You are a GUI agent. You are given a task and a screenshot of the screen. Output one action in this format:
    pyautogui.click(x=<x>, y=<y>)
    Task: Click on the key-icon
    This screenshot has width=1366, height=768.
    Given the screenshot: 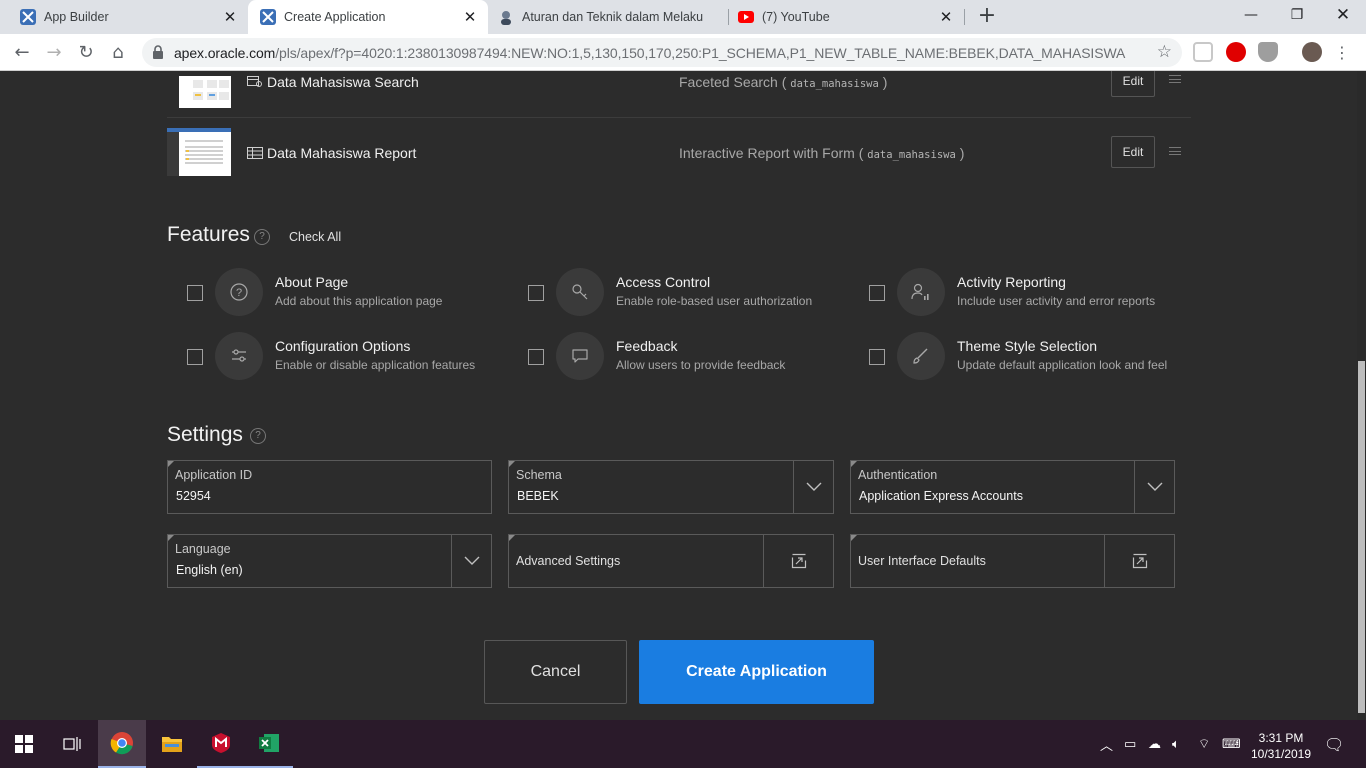 What is the action you would take?
    pyautogui.click(x=580, y=292)
    